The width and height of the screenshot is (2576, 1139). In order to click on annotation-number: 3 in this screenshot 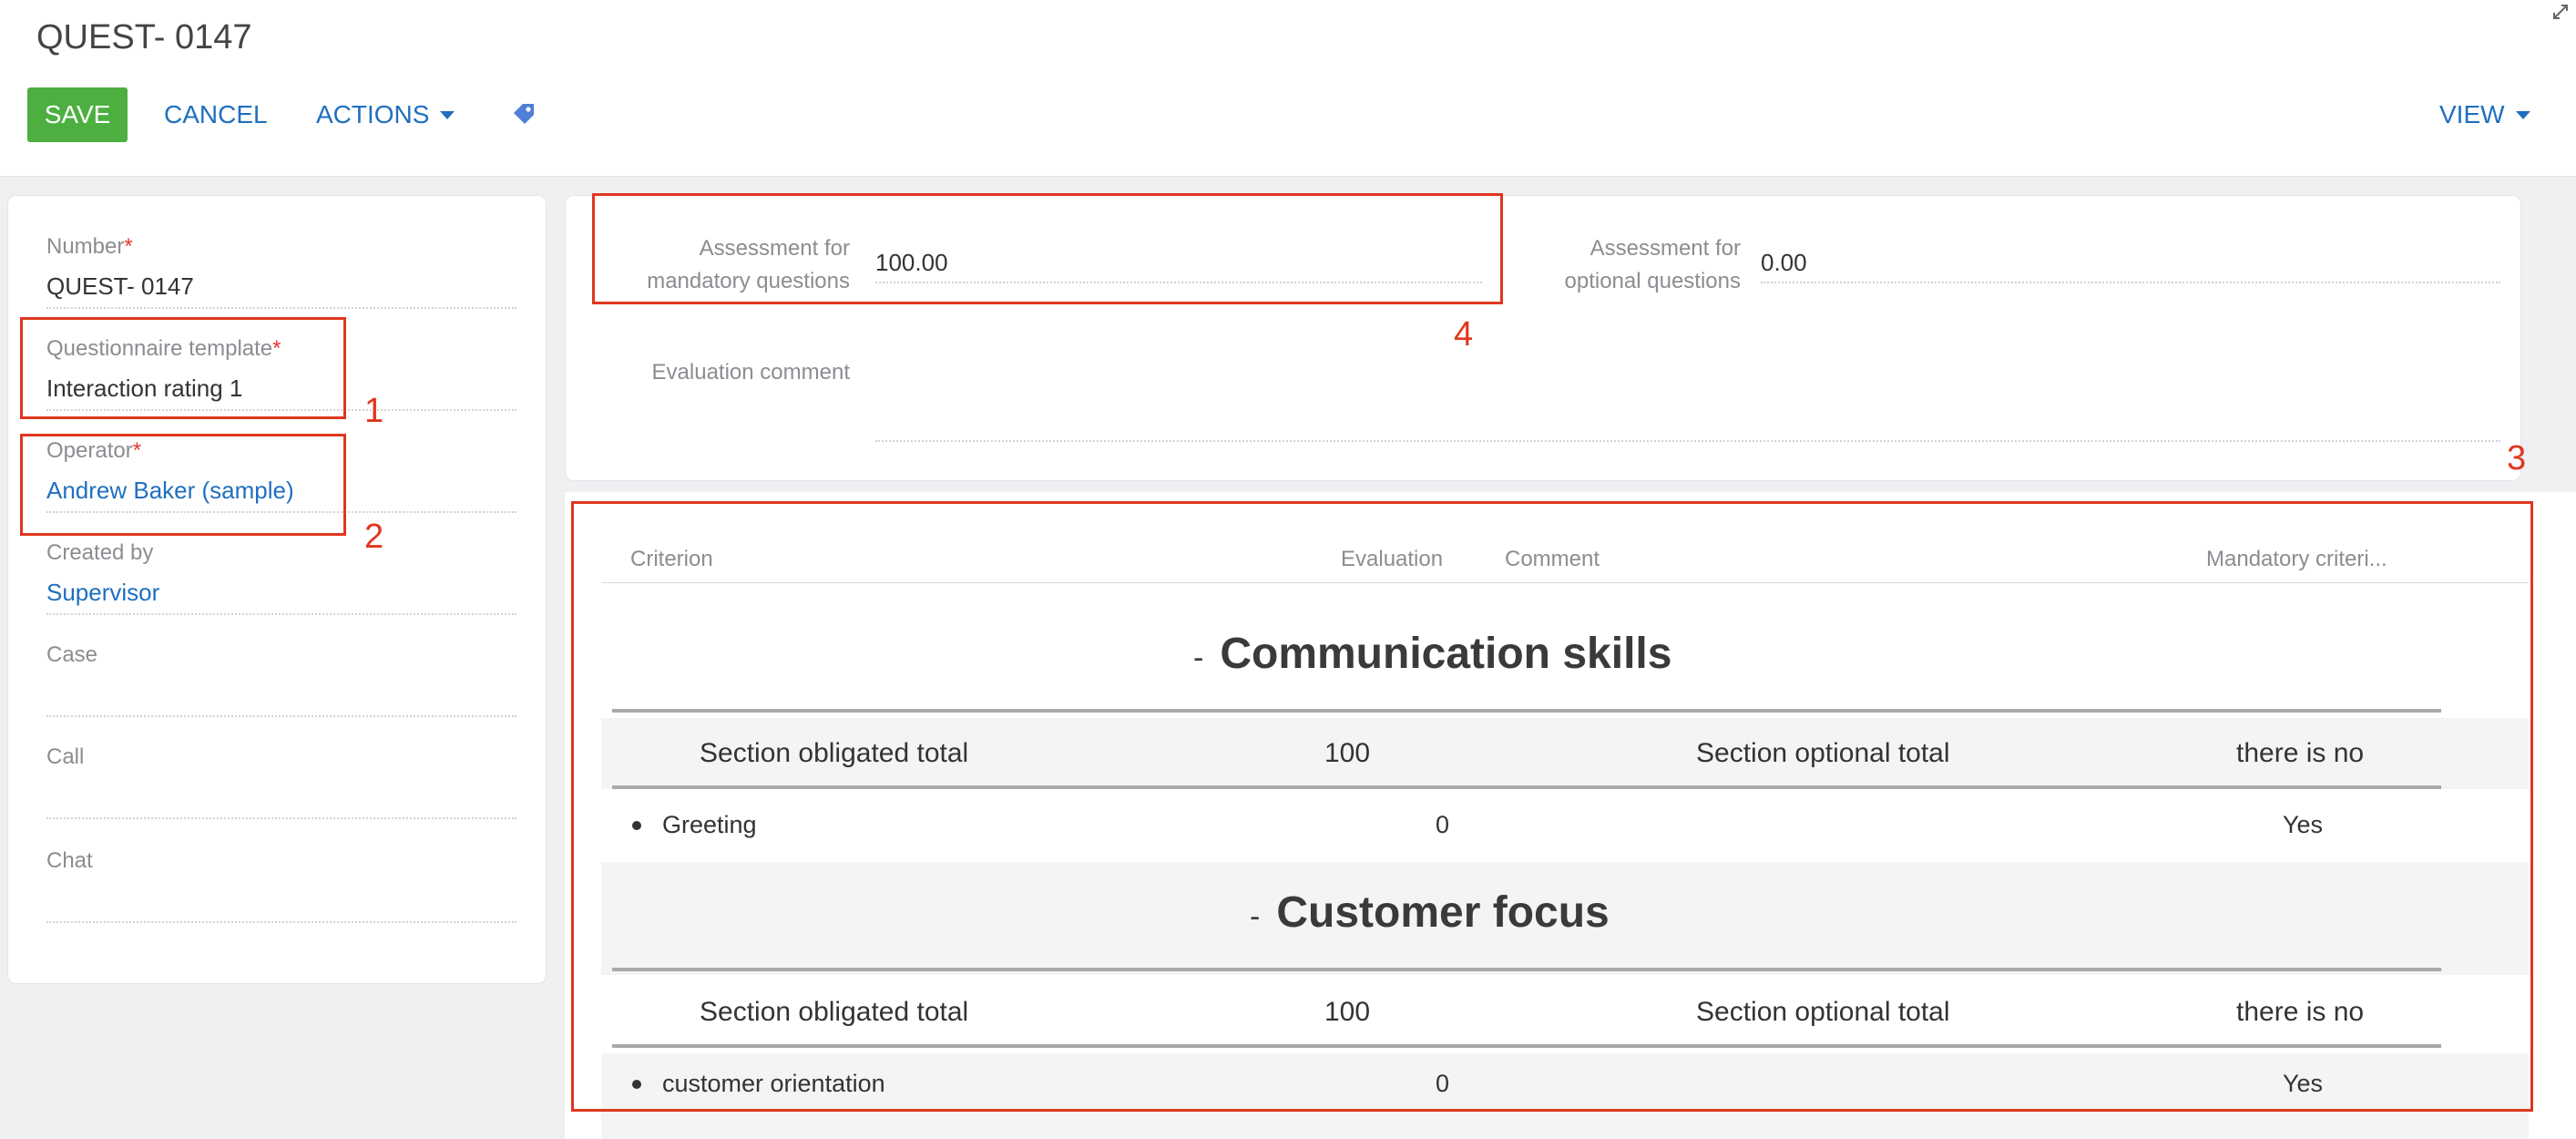, I will do `click(2517, 458)`.